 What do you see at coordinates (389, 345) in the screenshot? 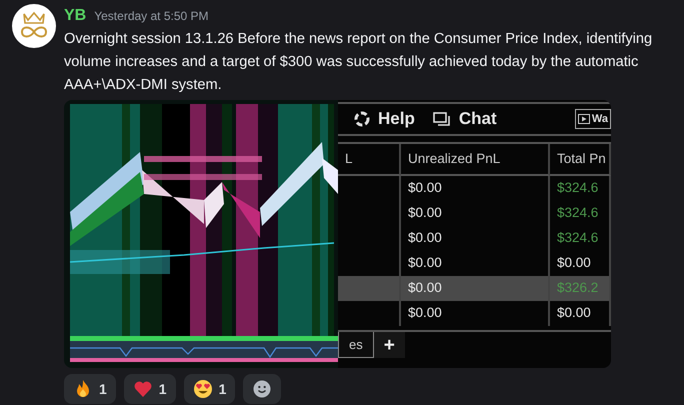
I see `add-tab-button: +` at bounding box center [389, 345].